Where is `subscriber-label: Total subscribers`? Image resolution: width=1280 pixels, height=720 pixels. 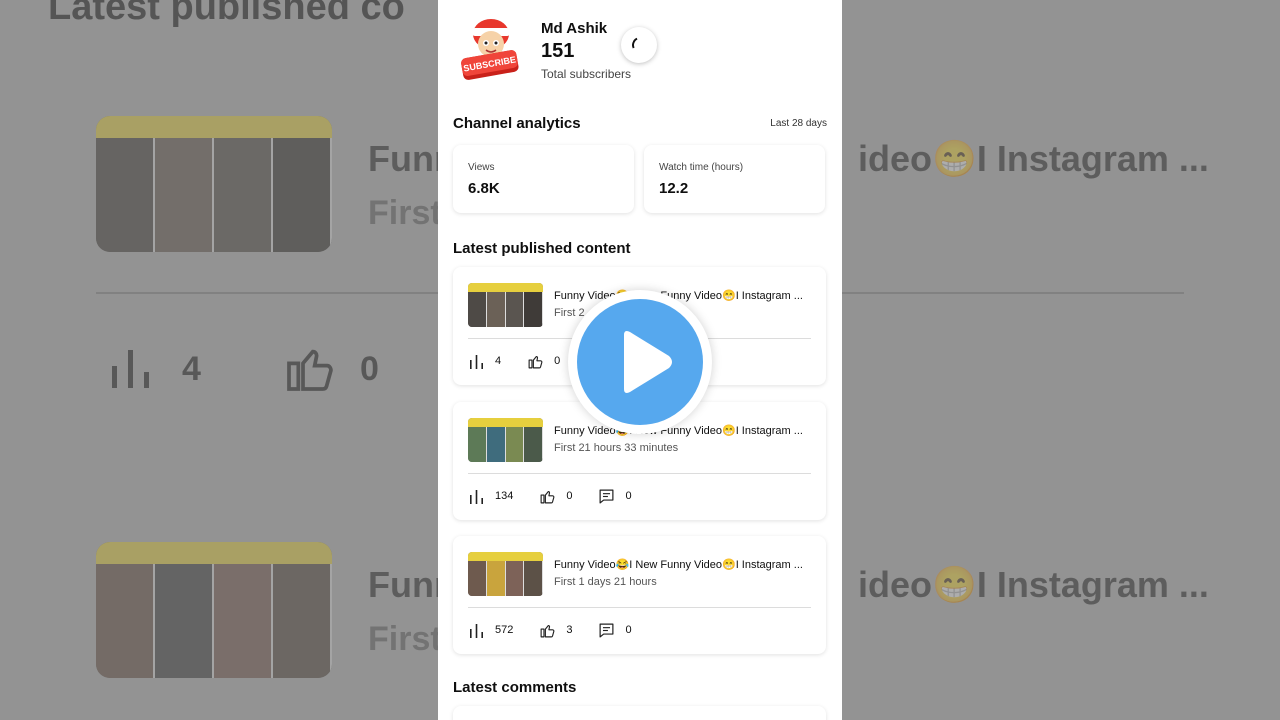
subscriber-label: Total subscribers is located at coordinates (586, 74).